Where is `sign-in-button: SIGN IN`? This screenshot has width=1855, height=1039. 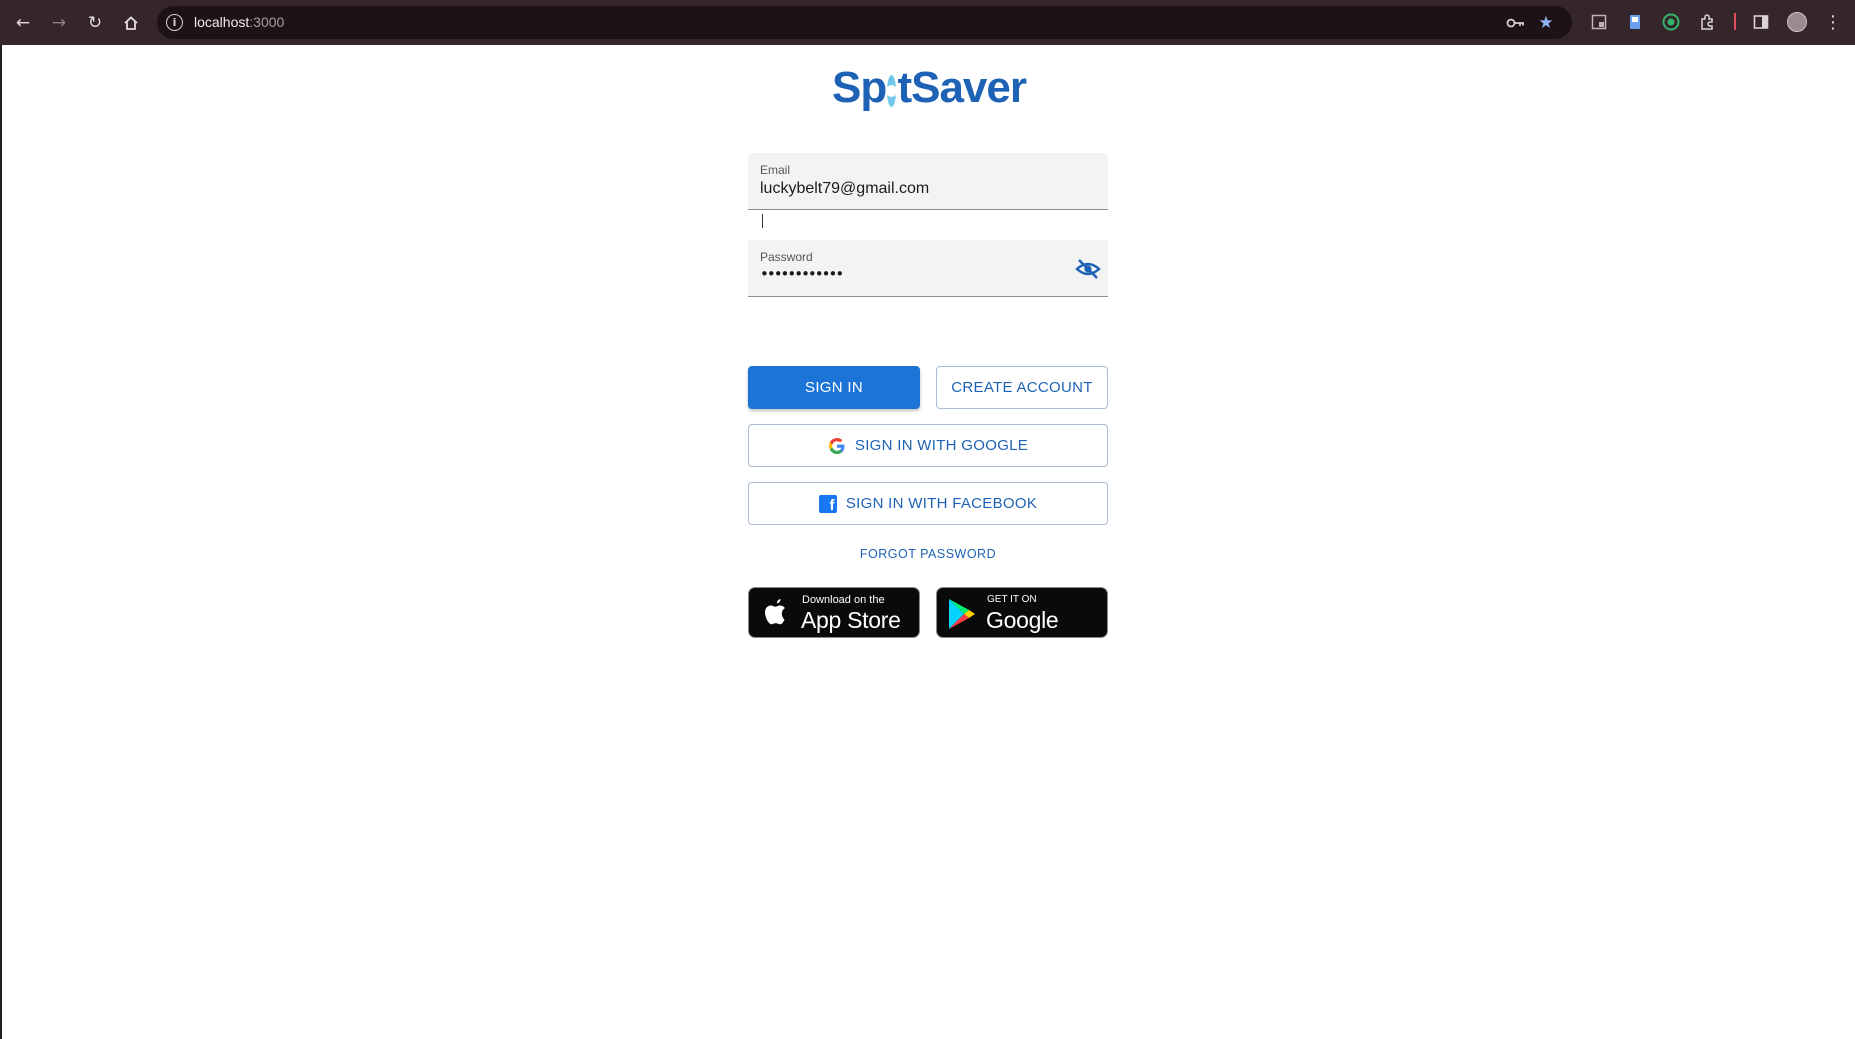 sign-in-button: SIGN IN is located at coordinates (834, 387).